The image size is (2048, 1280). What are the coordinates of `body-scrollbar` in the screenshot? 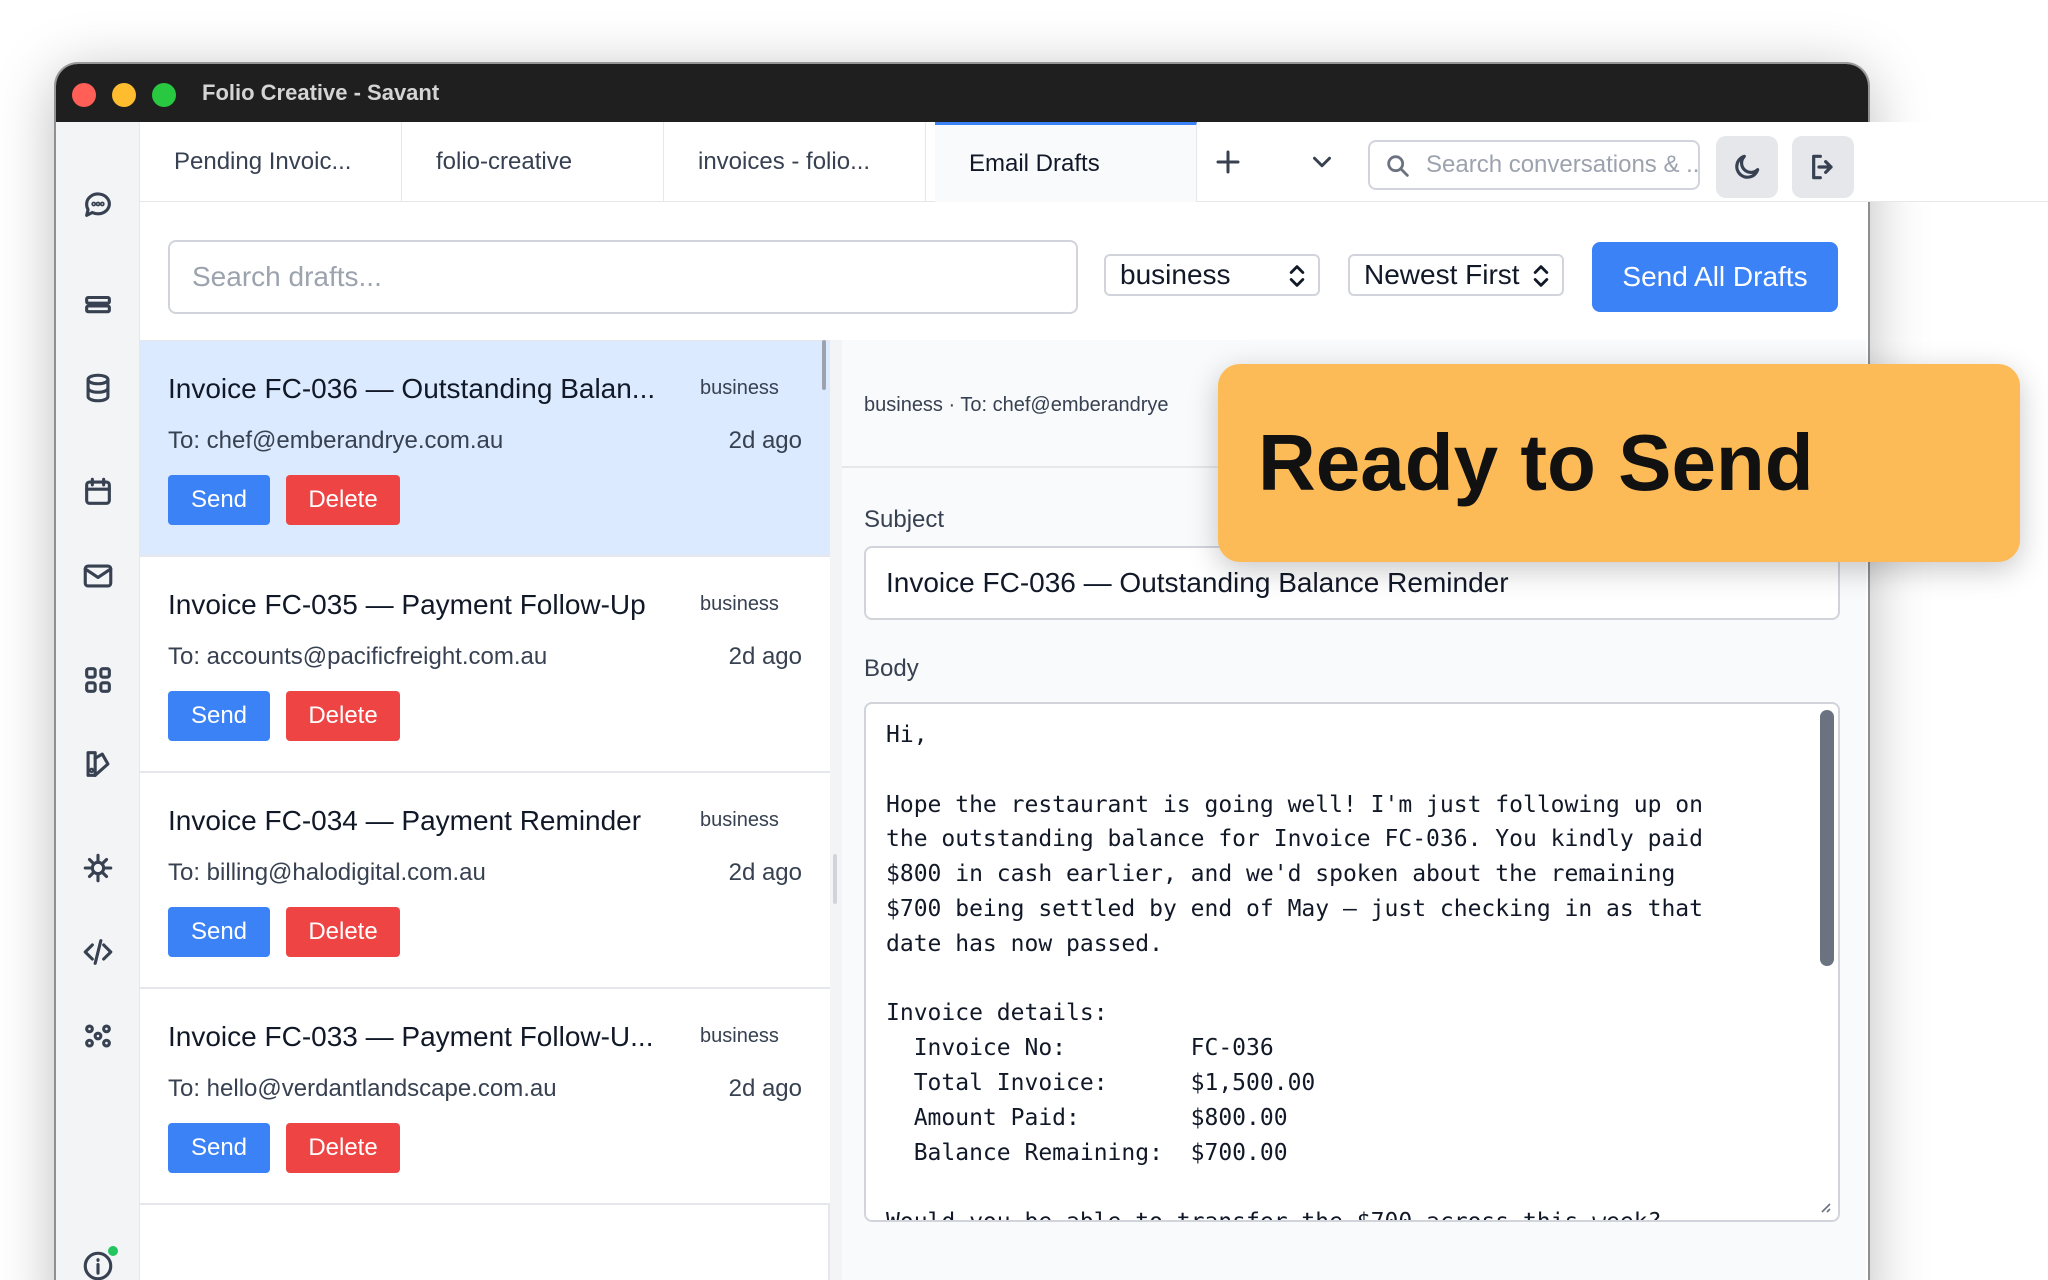 It's located at (1827, 838).